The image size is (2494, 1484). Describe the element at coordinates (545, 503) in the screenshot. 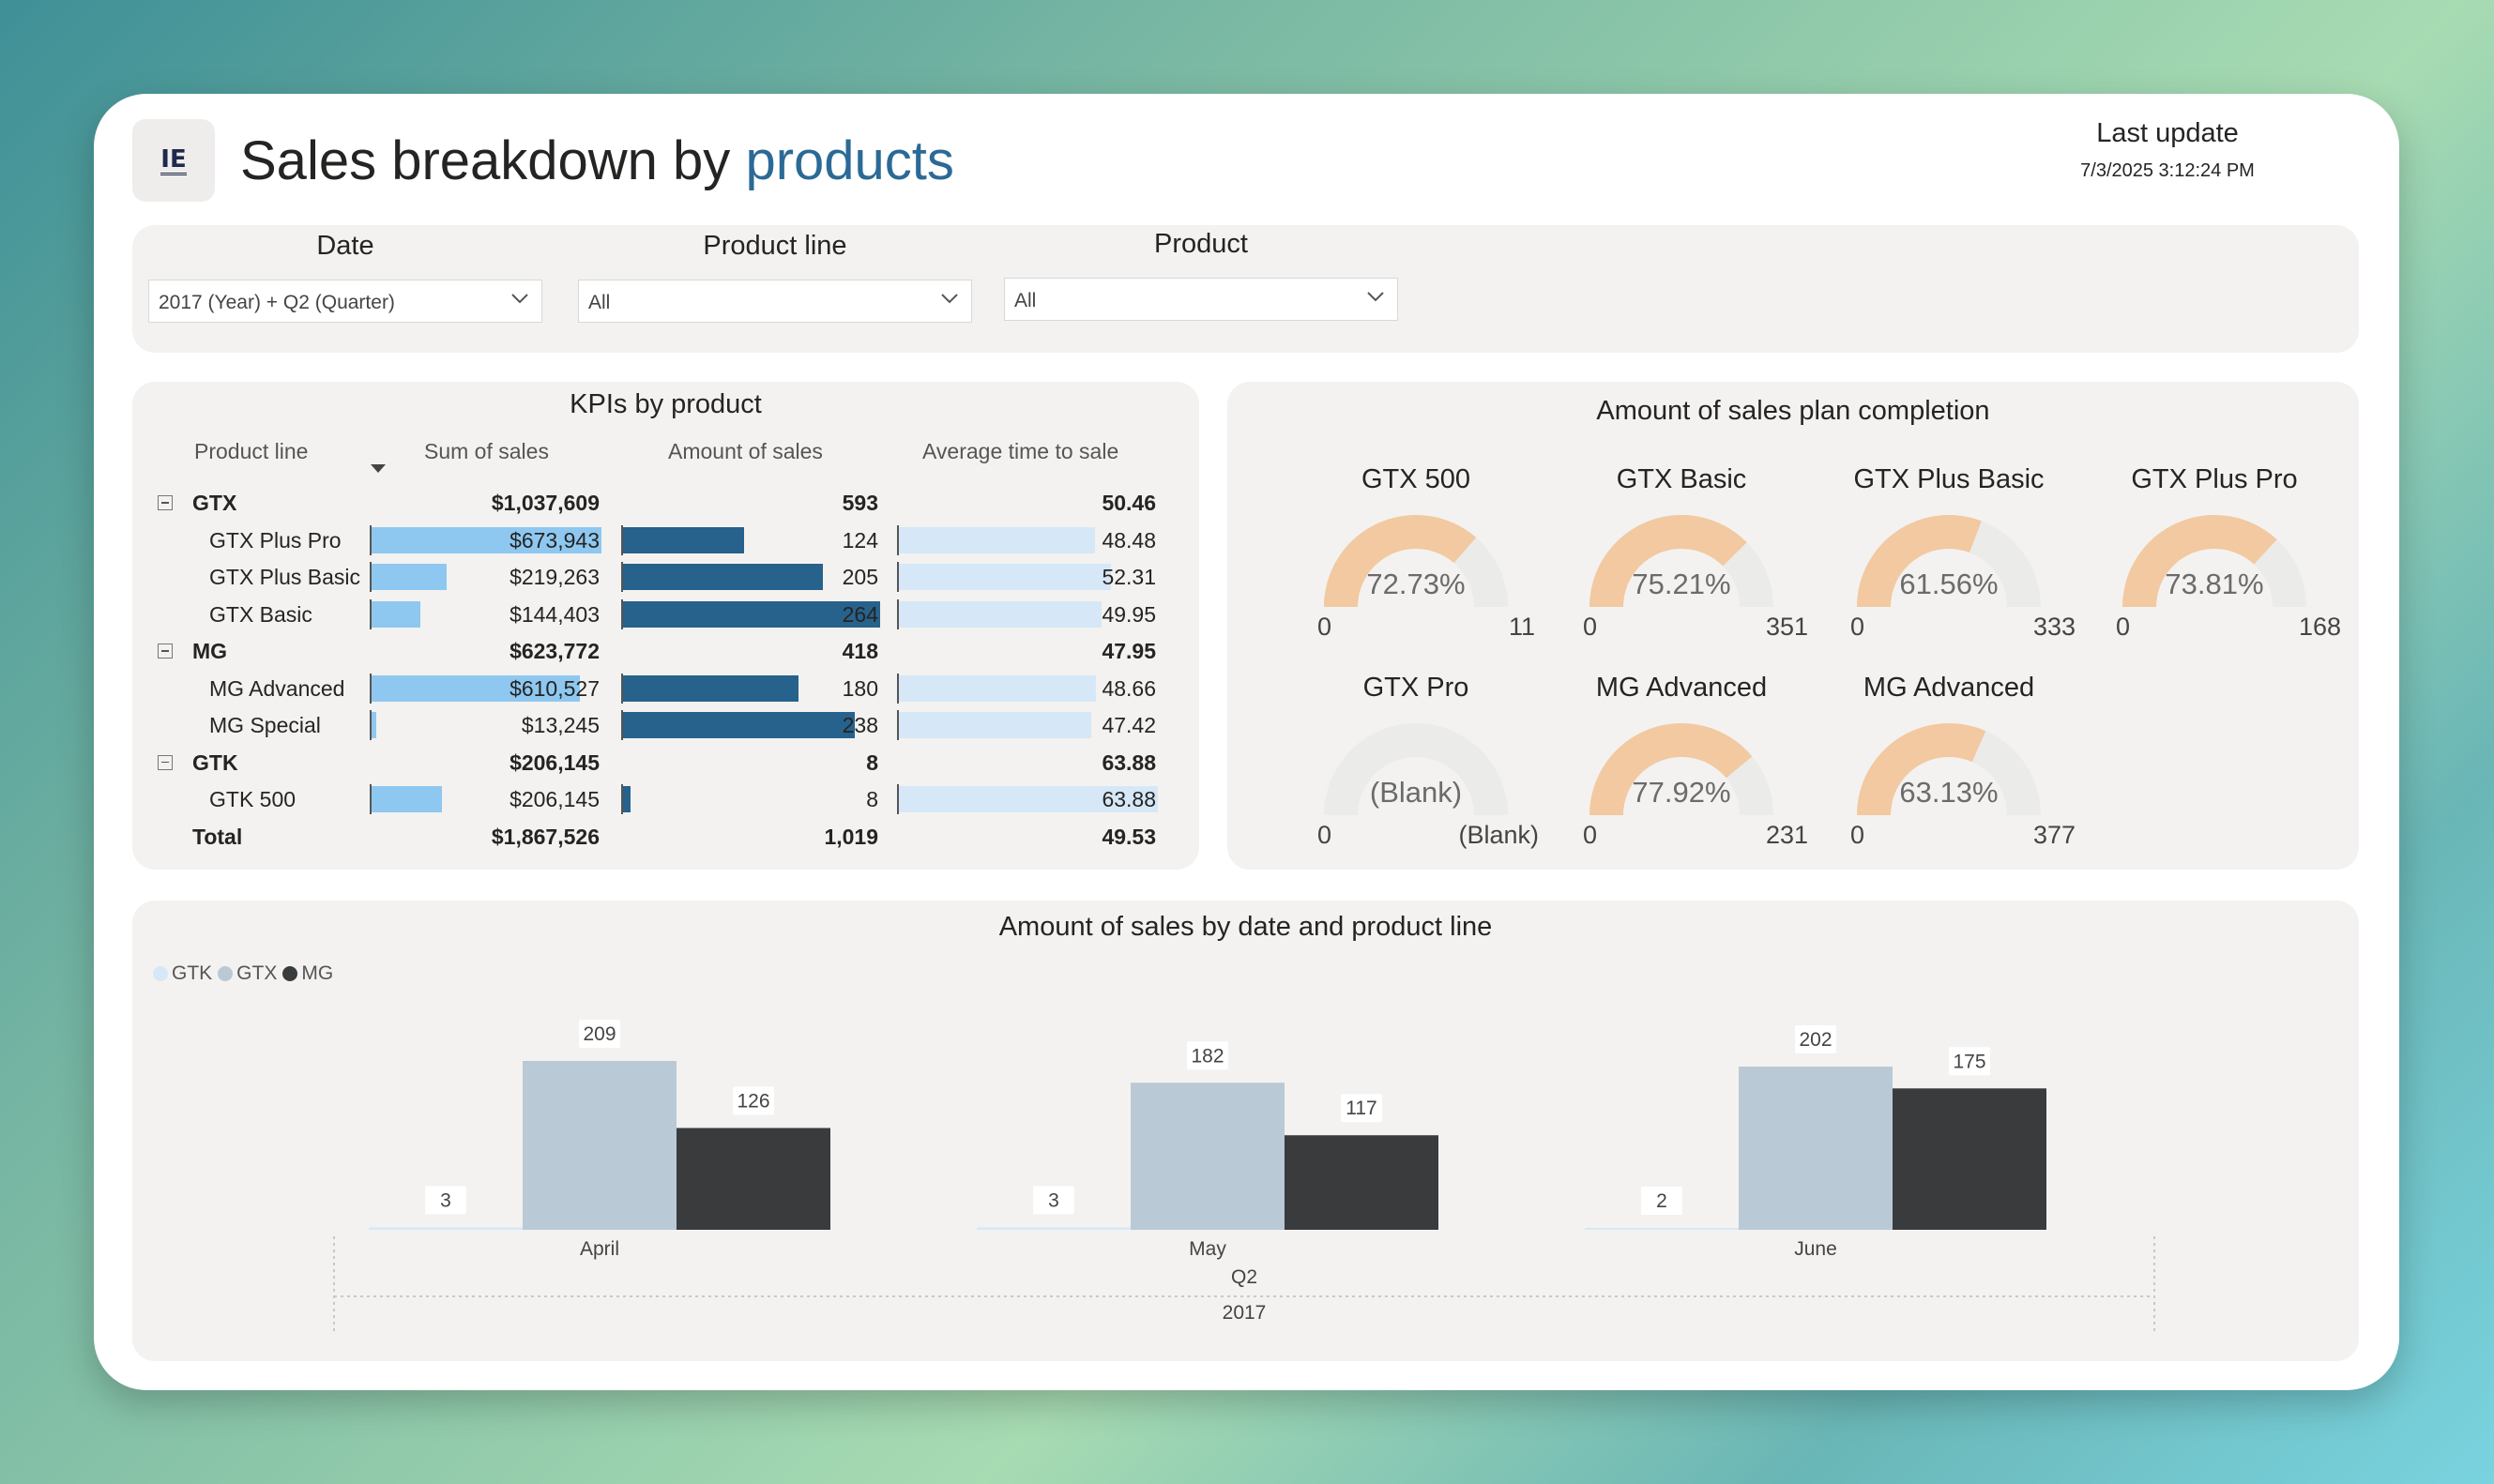

I see `sum-of-sales-value: $1,037,609` at that location.